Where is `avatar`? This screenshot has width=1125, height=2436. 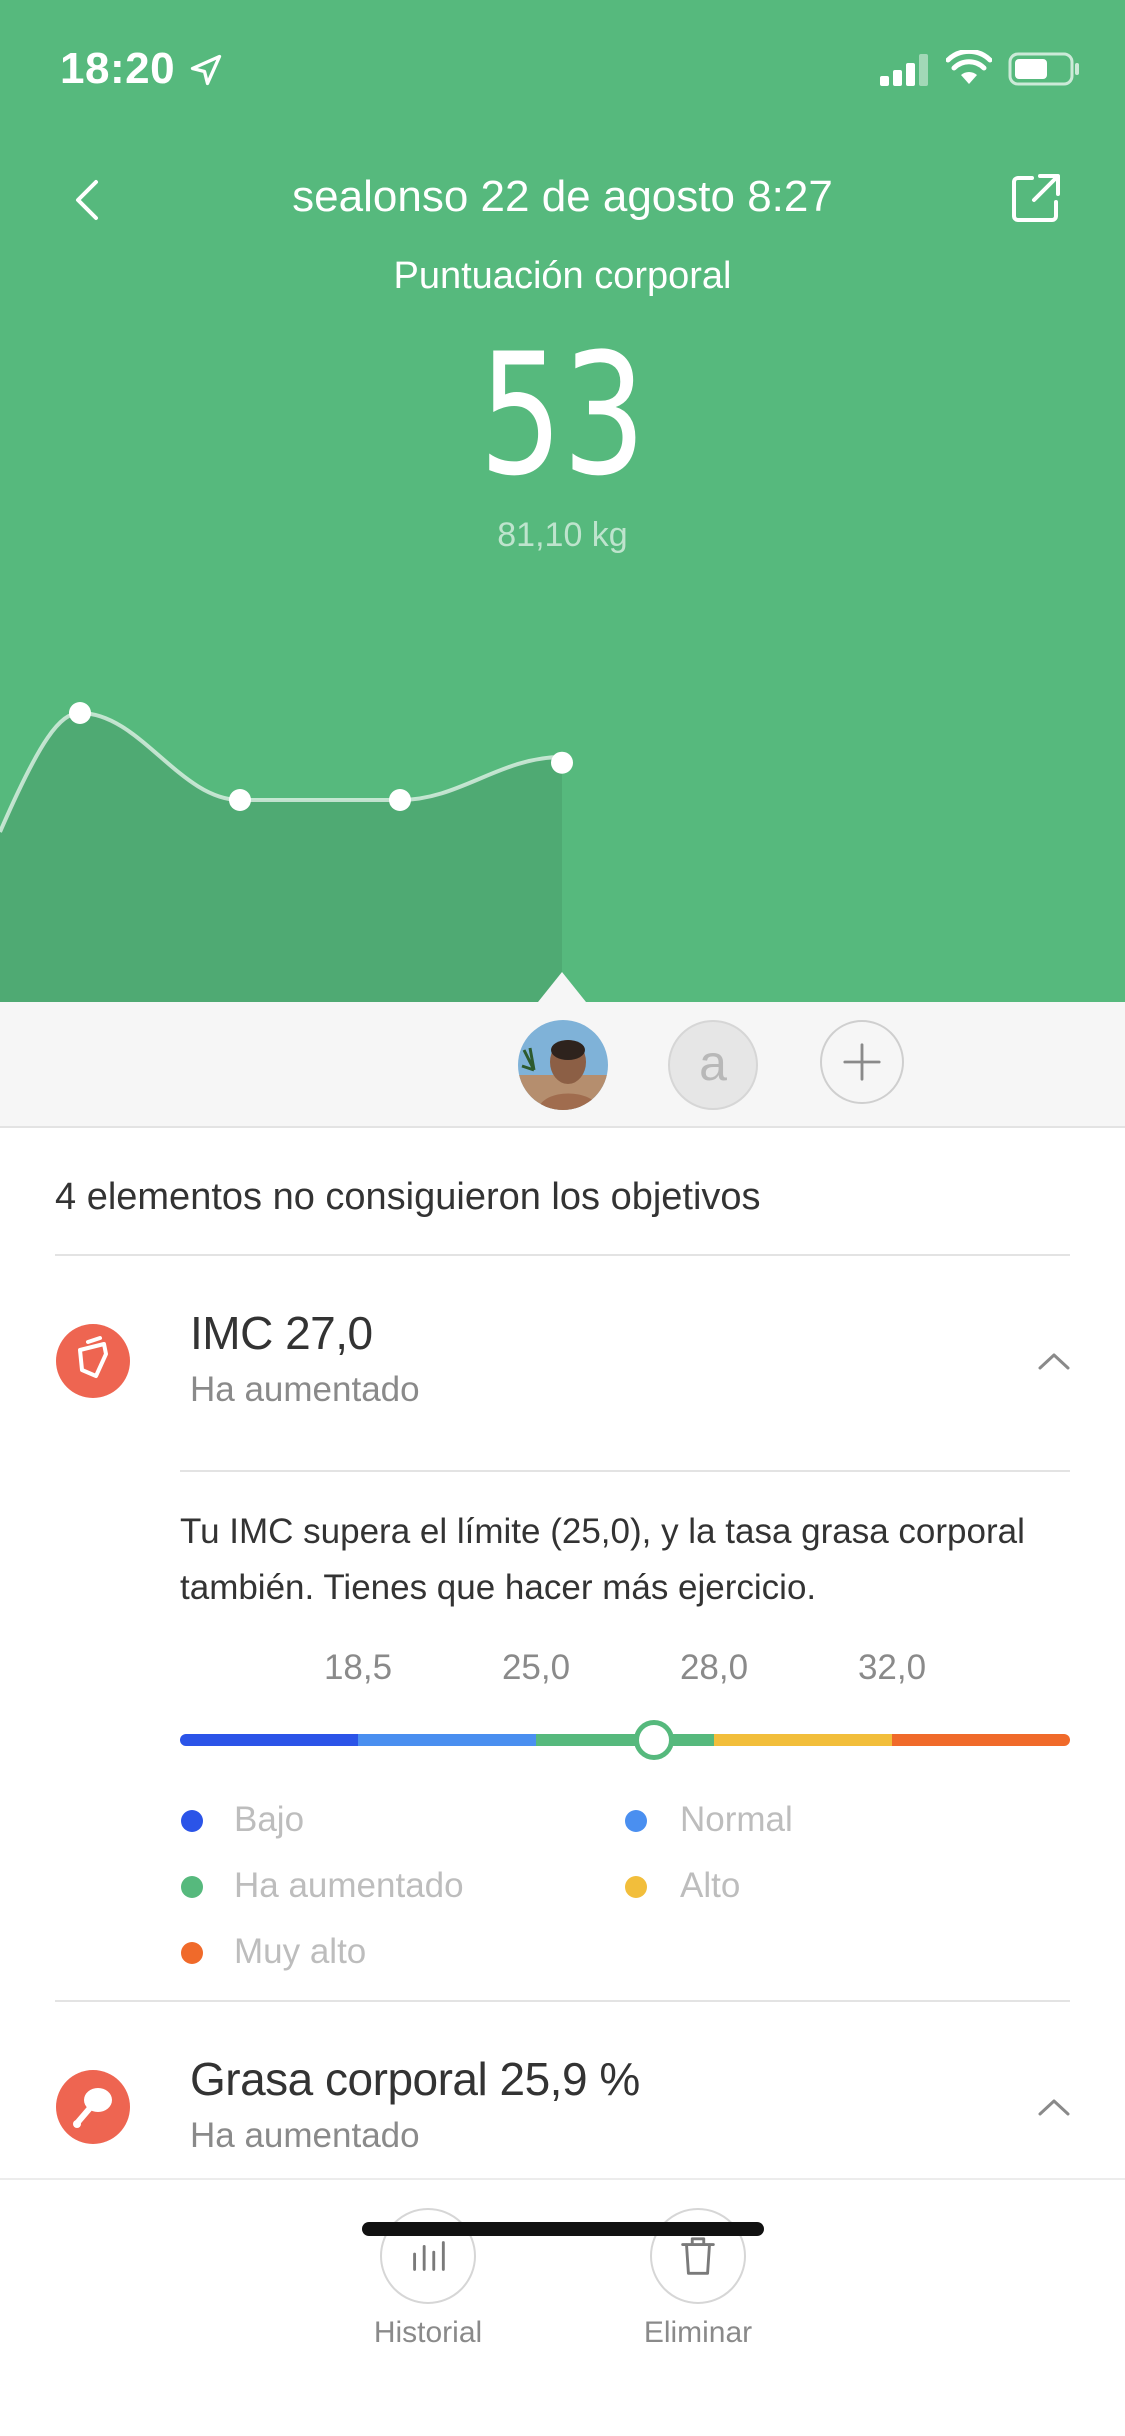 avatar is located at coordinates (563, 1065).